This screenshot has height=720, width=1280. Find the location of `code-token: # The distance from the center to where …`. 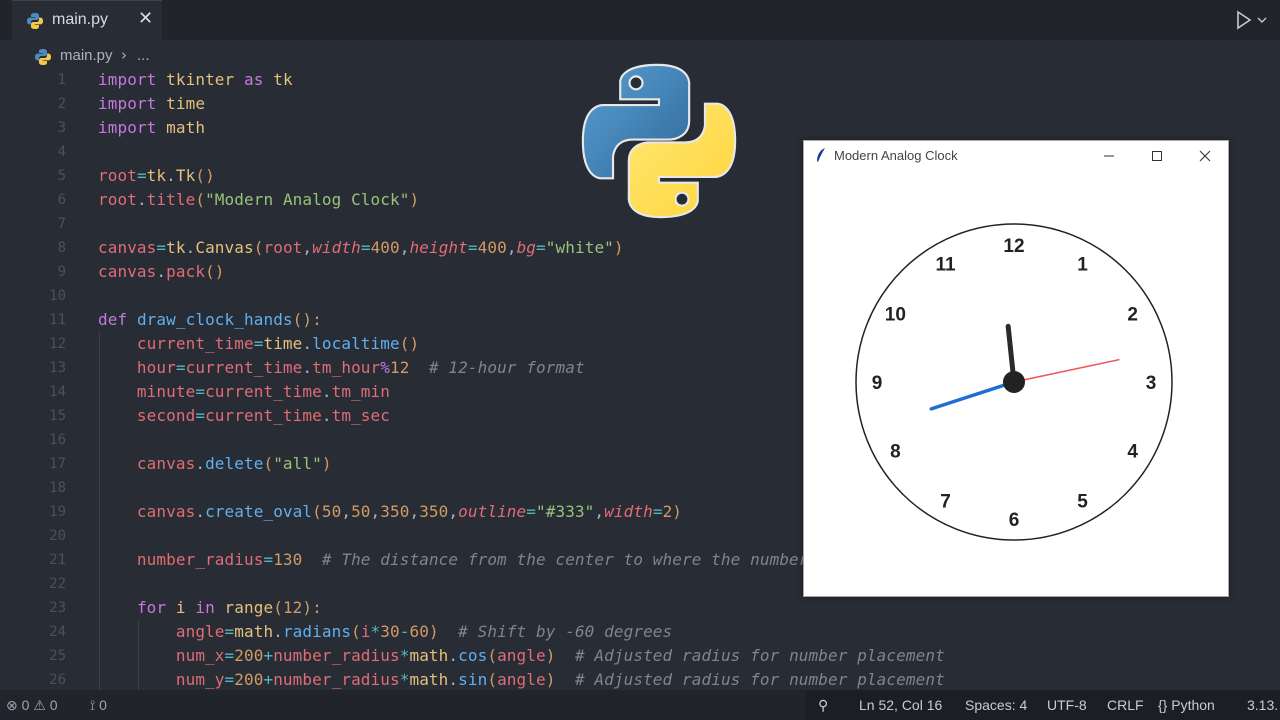

code-token: # The distance from the center to where … is located at coordinates (560, 559).